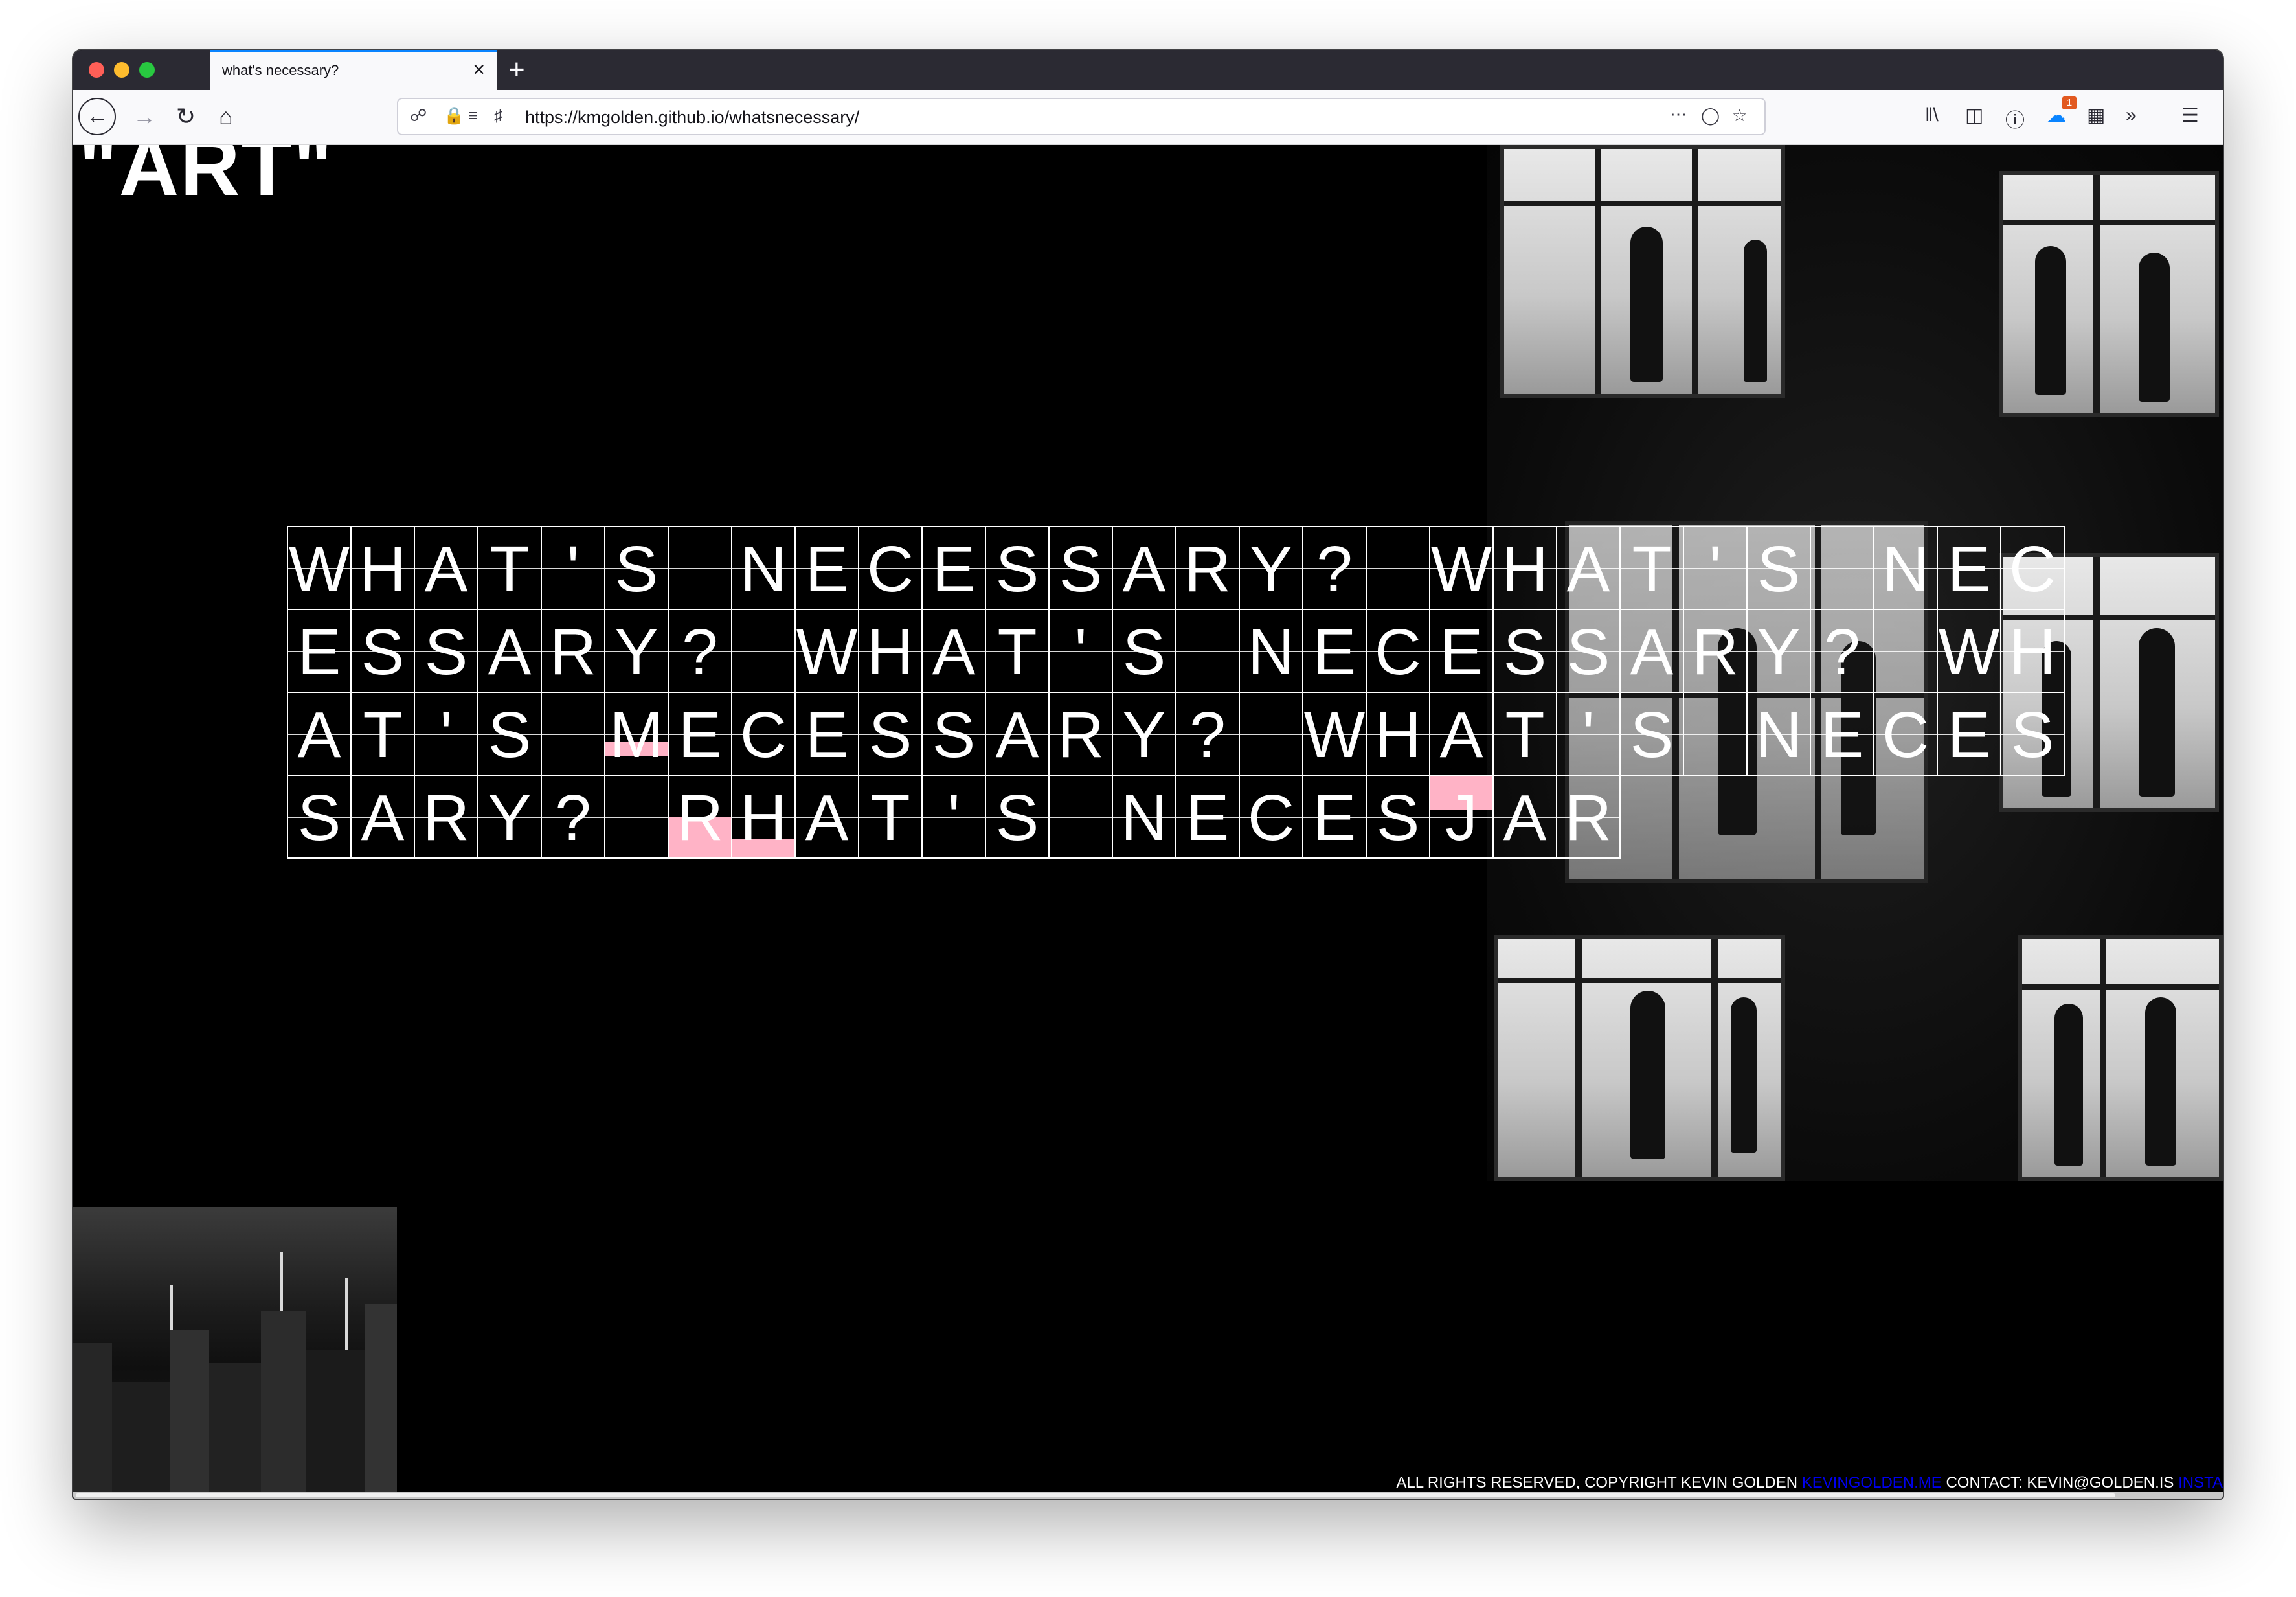 Image resolution: width=2296 pixels, height=1597 pixels. I want to click on horizontal-scrollbar, so click(1148, 1495).